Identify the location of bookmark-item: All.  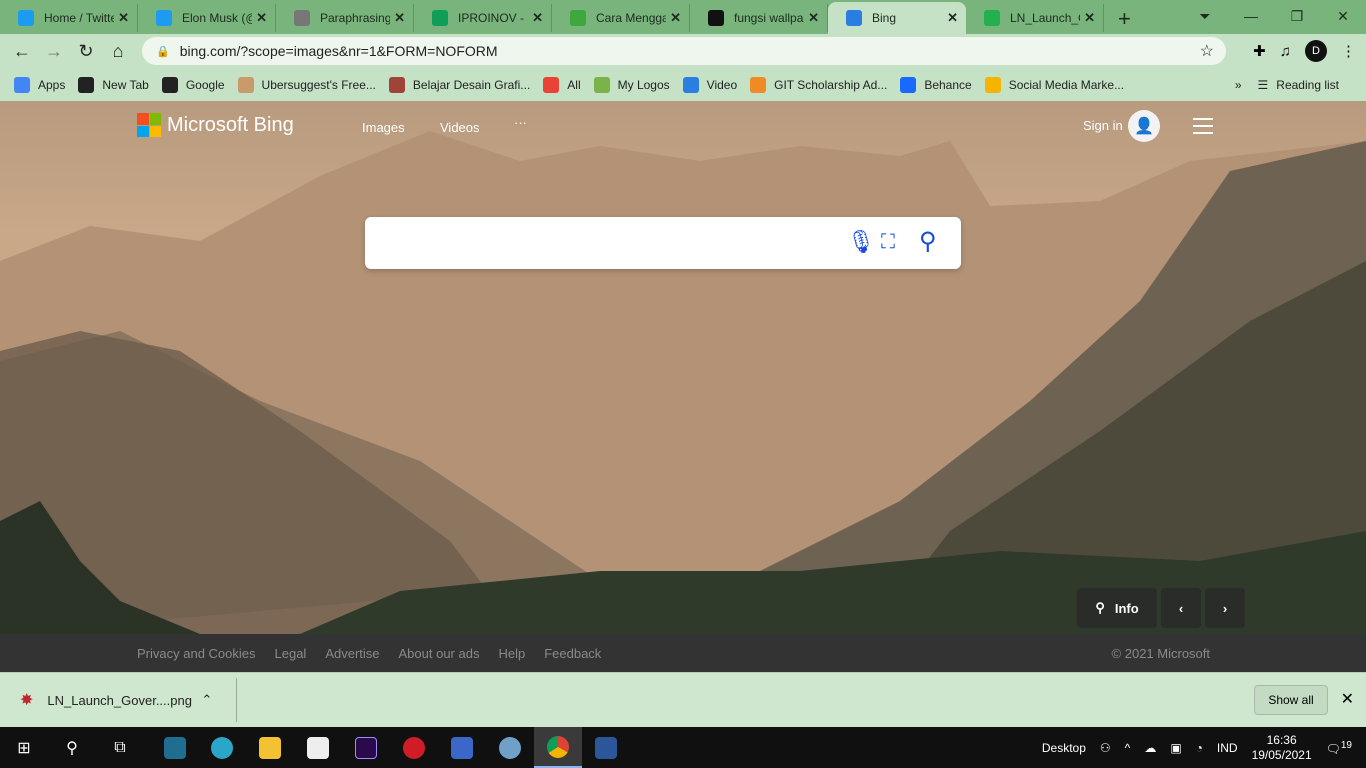
(562, 84).